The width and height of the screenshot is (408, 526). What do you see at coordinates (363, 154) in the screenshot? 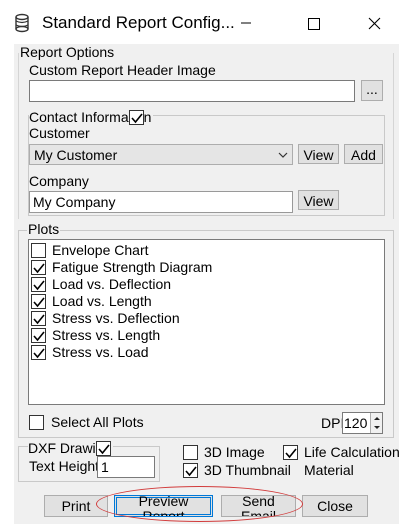
I see `customer-add-button: Add` at bounding box center [363, 154].